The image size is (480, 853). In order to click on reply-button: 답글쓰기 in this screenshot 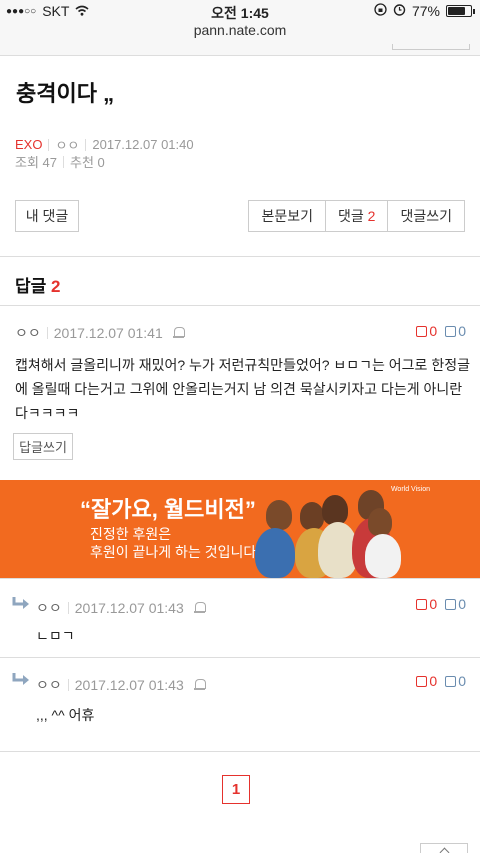, I will do `click(43, 446)`.